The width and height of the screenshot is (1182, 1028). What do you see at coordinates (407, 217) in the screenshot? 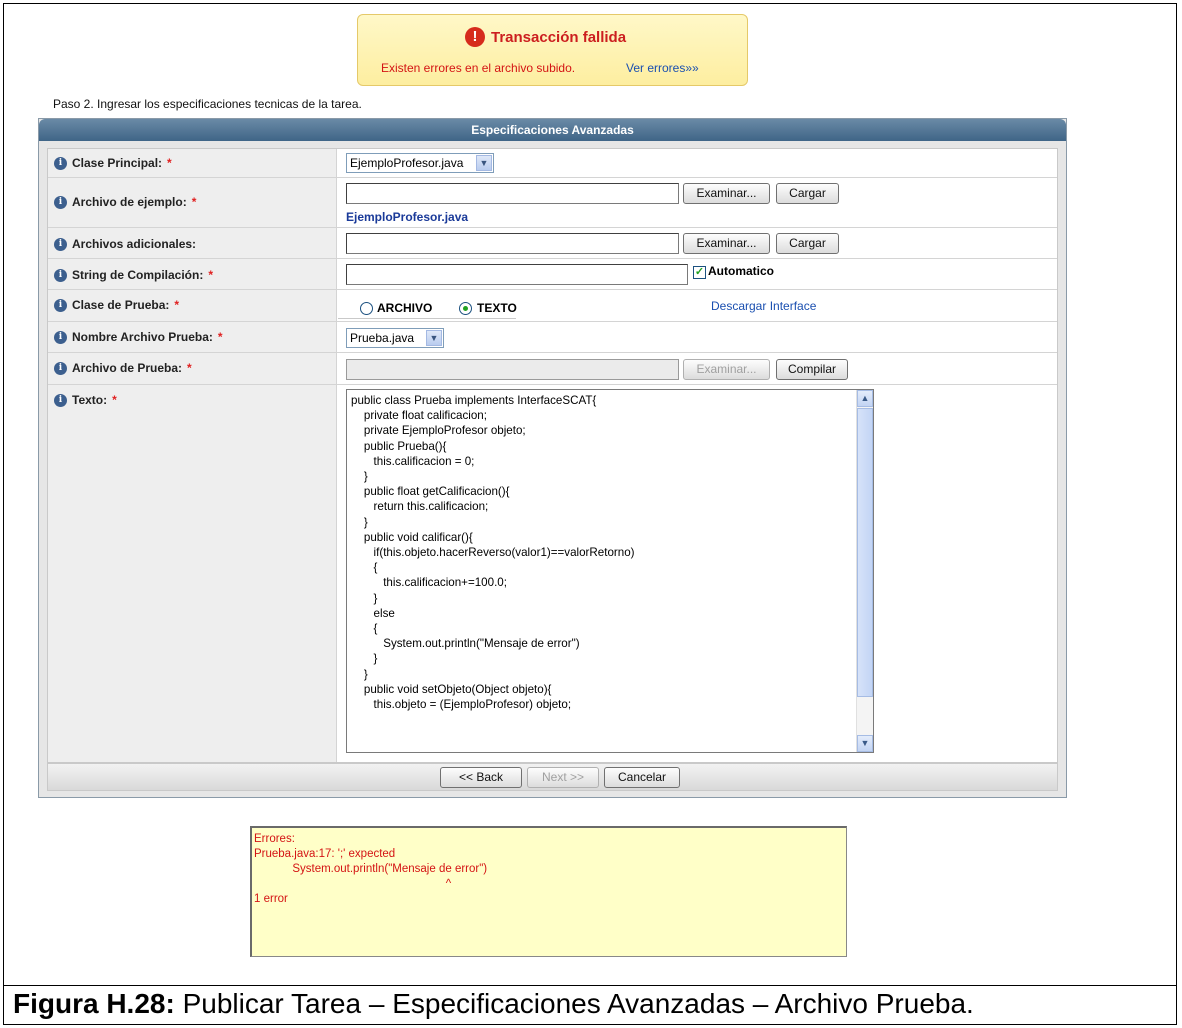
I see `example-file-link: EjemploProfesor.java` at bounding box center [407, 217].